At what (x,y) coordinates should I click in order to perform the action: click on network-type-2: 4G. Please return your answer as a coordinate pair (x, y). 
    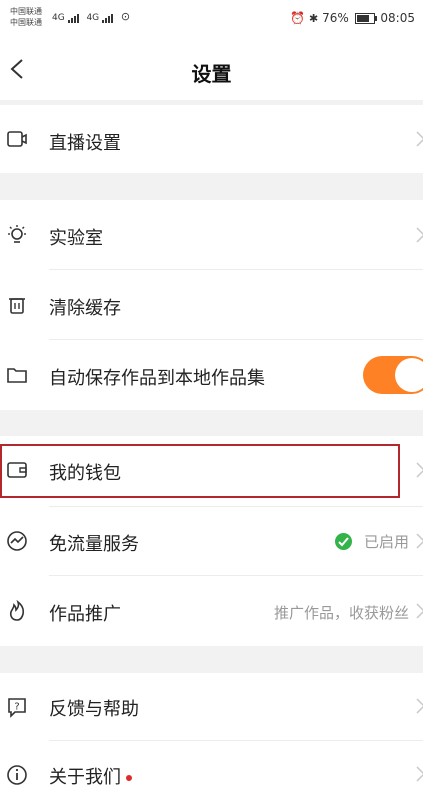
    Looking at the image, I should click on (93, 18).